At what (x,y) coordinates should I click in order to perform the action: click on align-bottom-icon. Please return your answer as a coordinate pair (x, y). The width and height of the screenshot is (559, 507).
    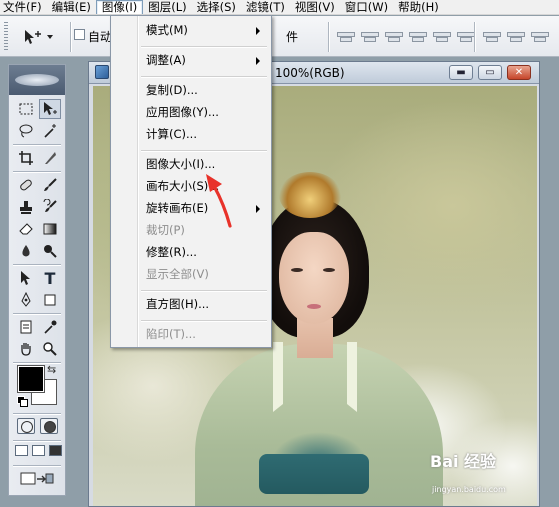
    Looking at the image, I should click on (393, 36).